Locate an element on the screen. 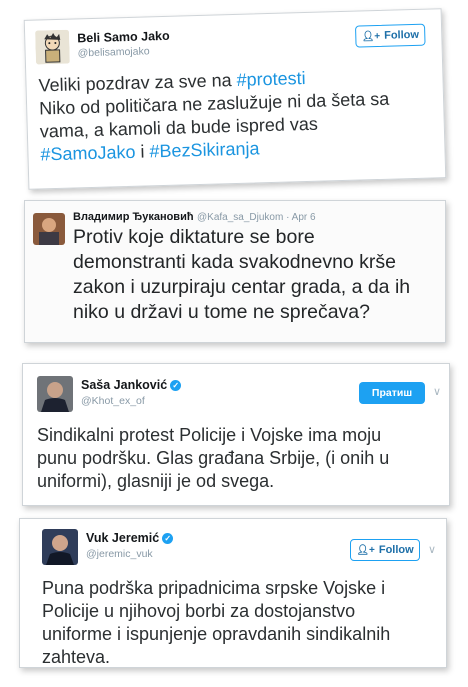 The width and height of the screenshot is (468, 687). tweet-line: zahteva. is located at coordinates (216, 657).